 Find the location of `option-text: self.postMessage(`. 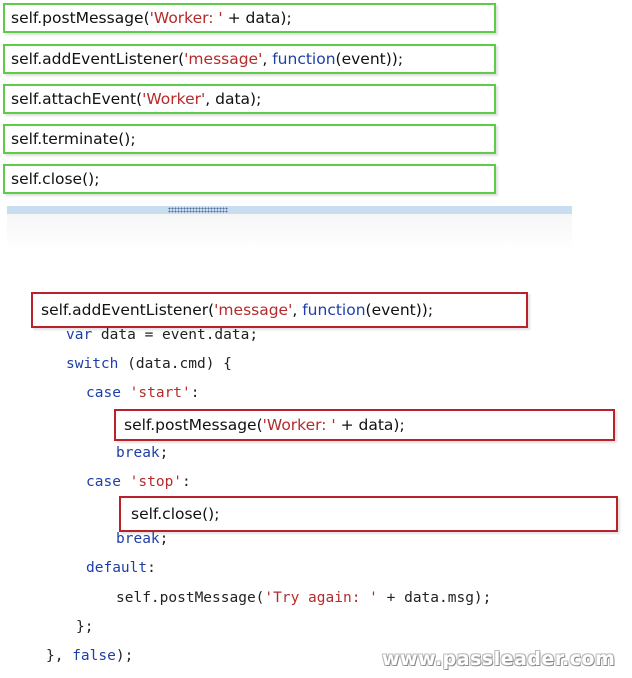

option-text: self.postMessage( is located at coordinates (80, 18).